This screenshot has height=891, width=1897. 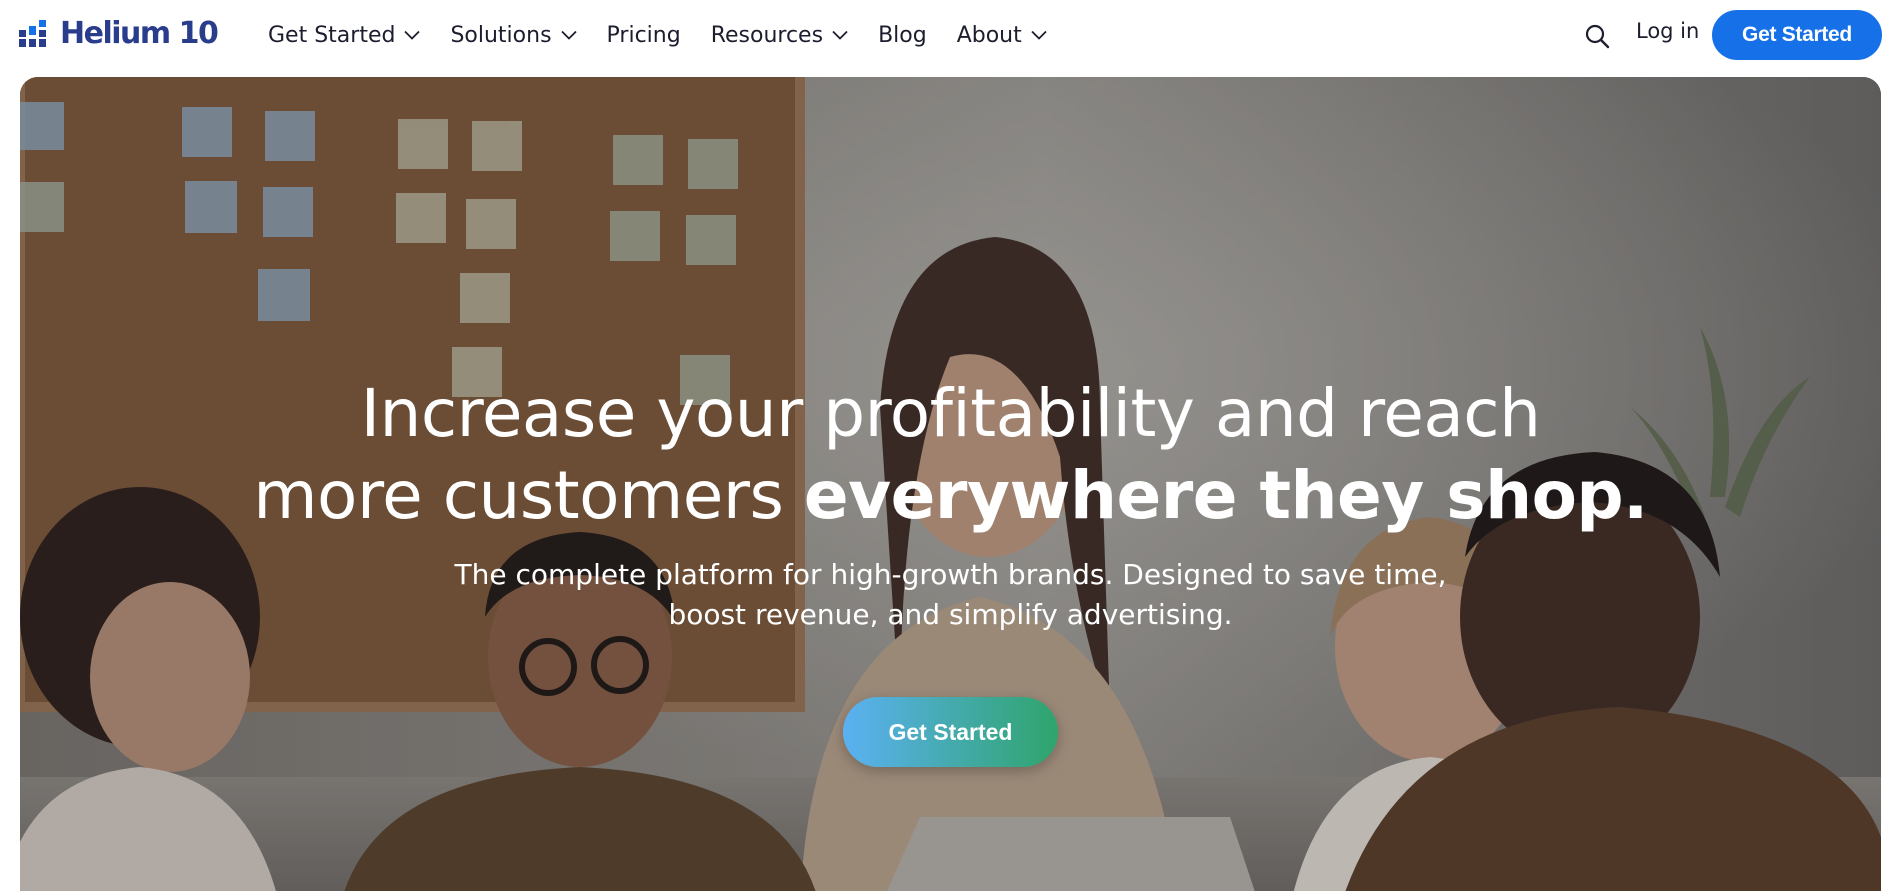 What do you see at coordinates (501, 35) in the screenshot?
I see `nav-item-label: Solutions` at bounding box center [501, 35].